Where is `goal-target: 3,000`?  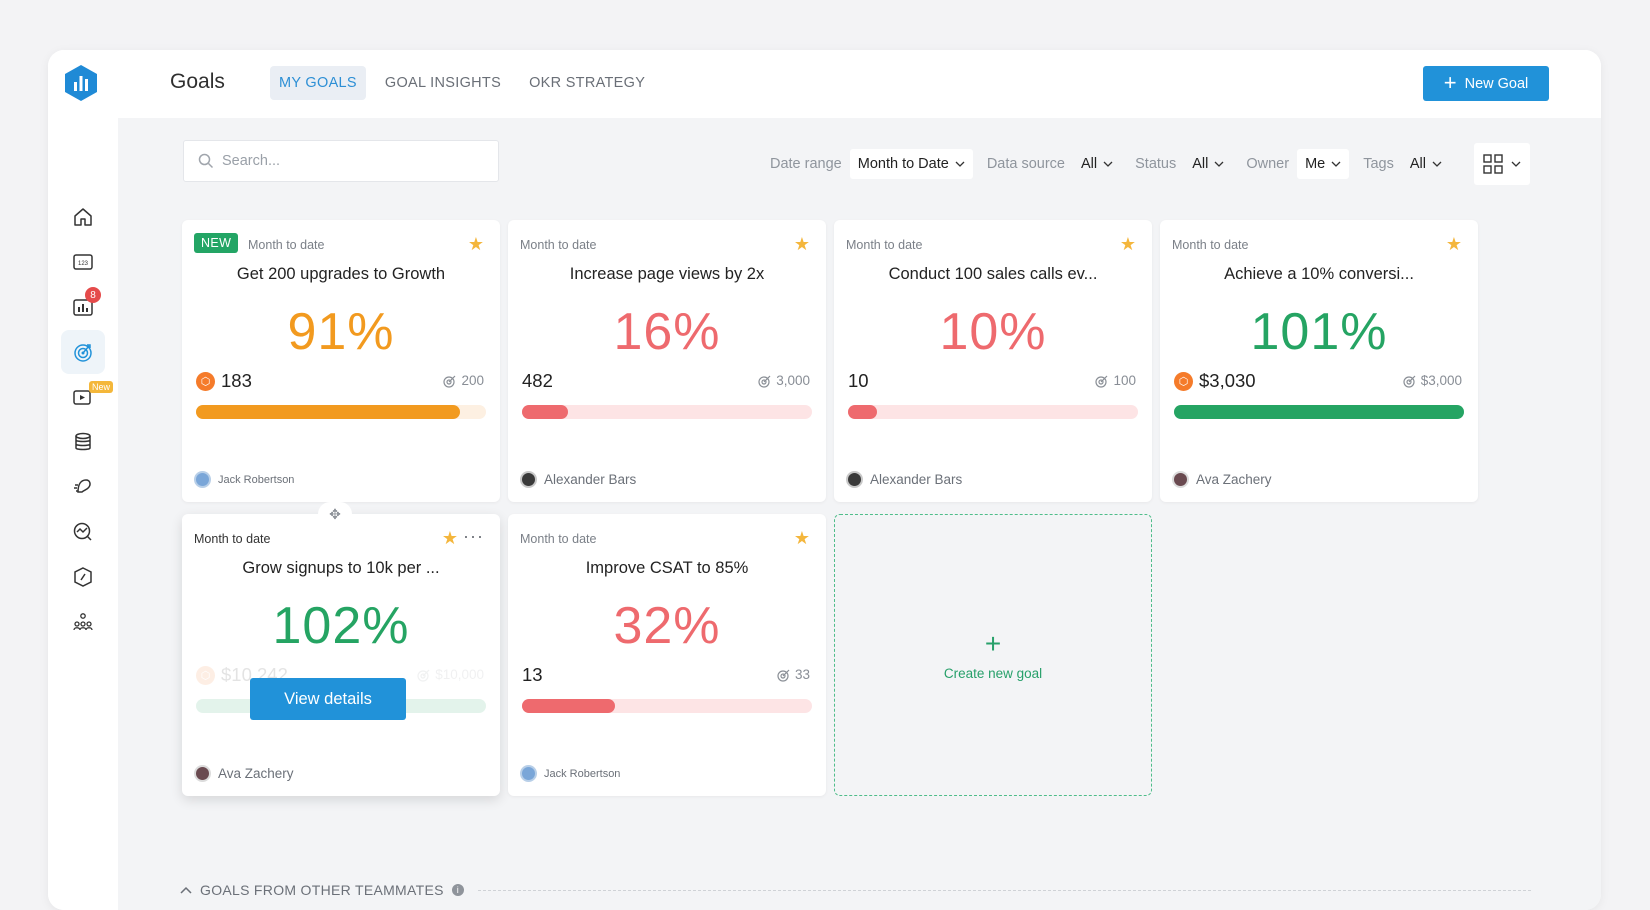
goal-target: 3,000 is located at coordinates (784, 380).